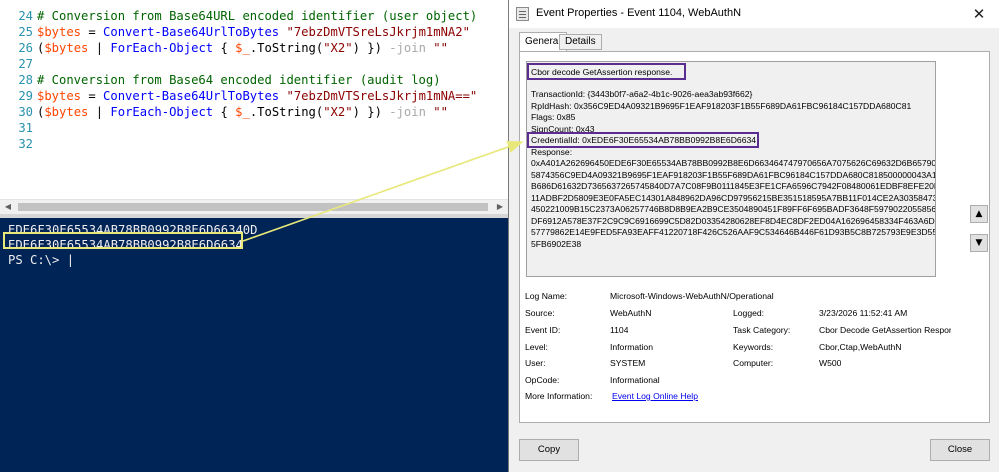  Describe the element at coordinates (830, 363) in the screenshot. I see `computer-value: W500` at that location.